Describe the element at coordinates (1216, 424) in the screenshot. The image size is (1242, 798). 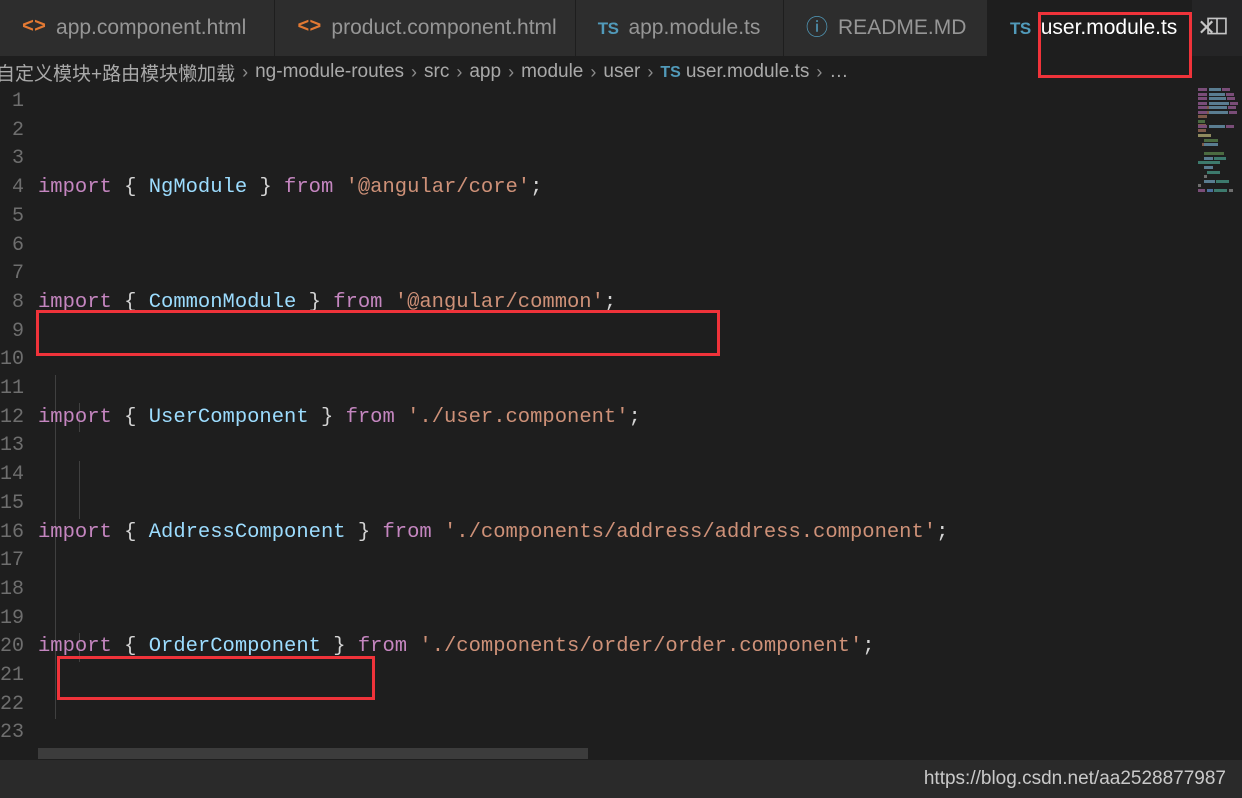
I see `minimap` at that location.